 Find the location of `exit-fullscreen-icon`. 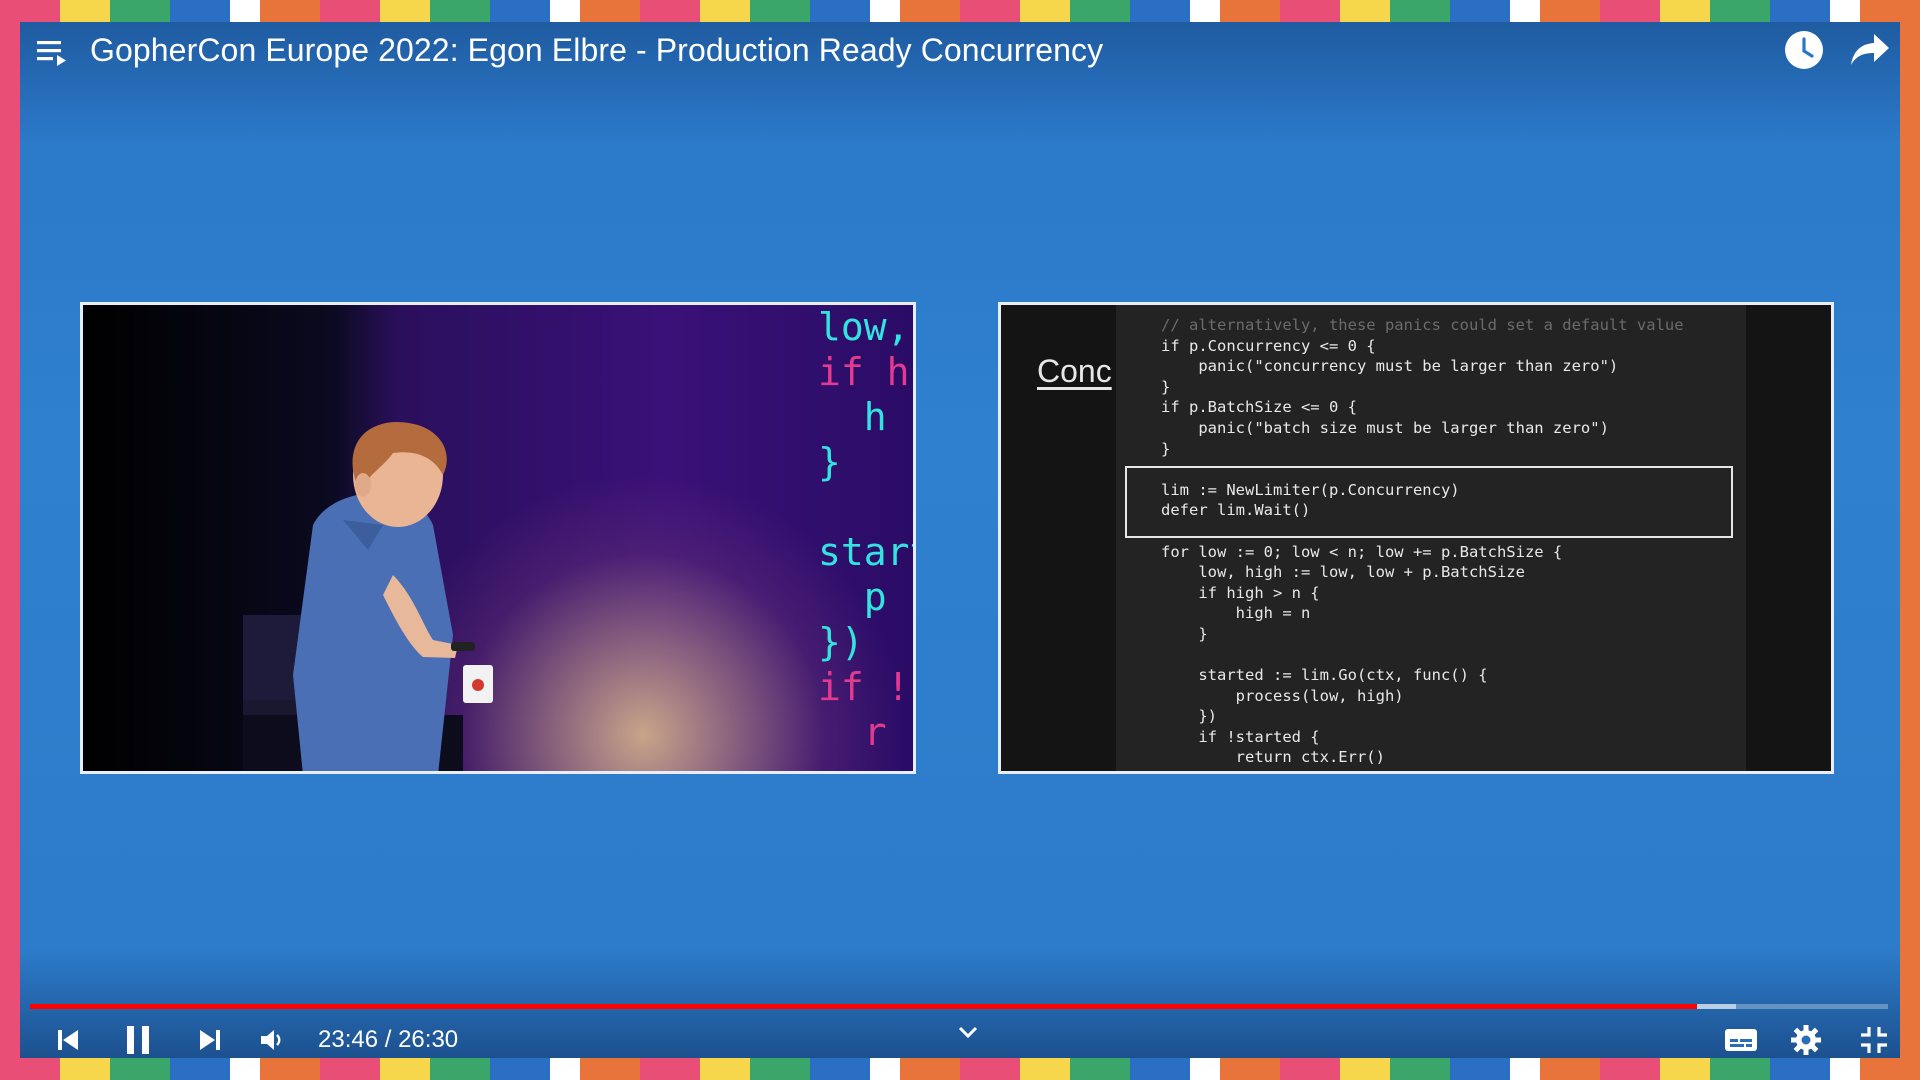

exit-fullscreen-icon is located at coordinates (1874, 1039).